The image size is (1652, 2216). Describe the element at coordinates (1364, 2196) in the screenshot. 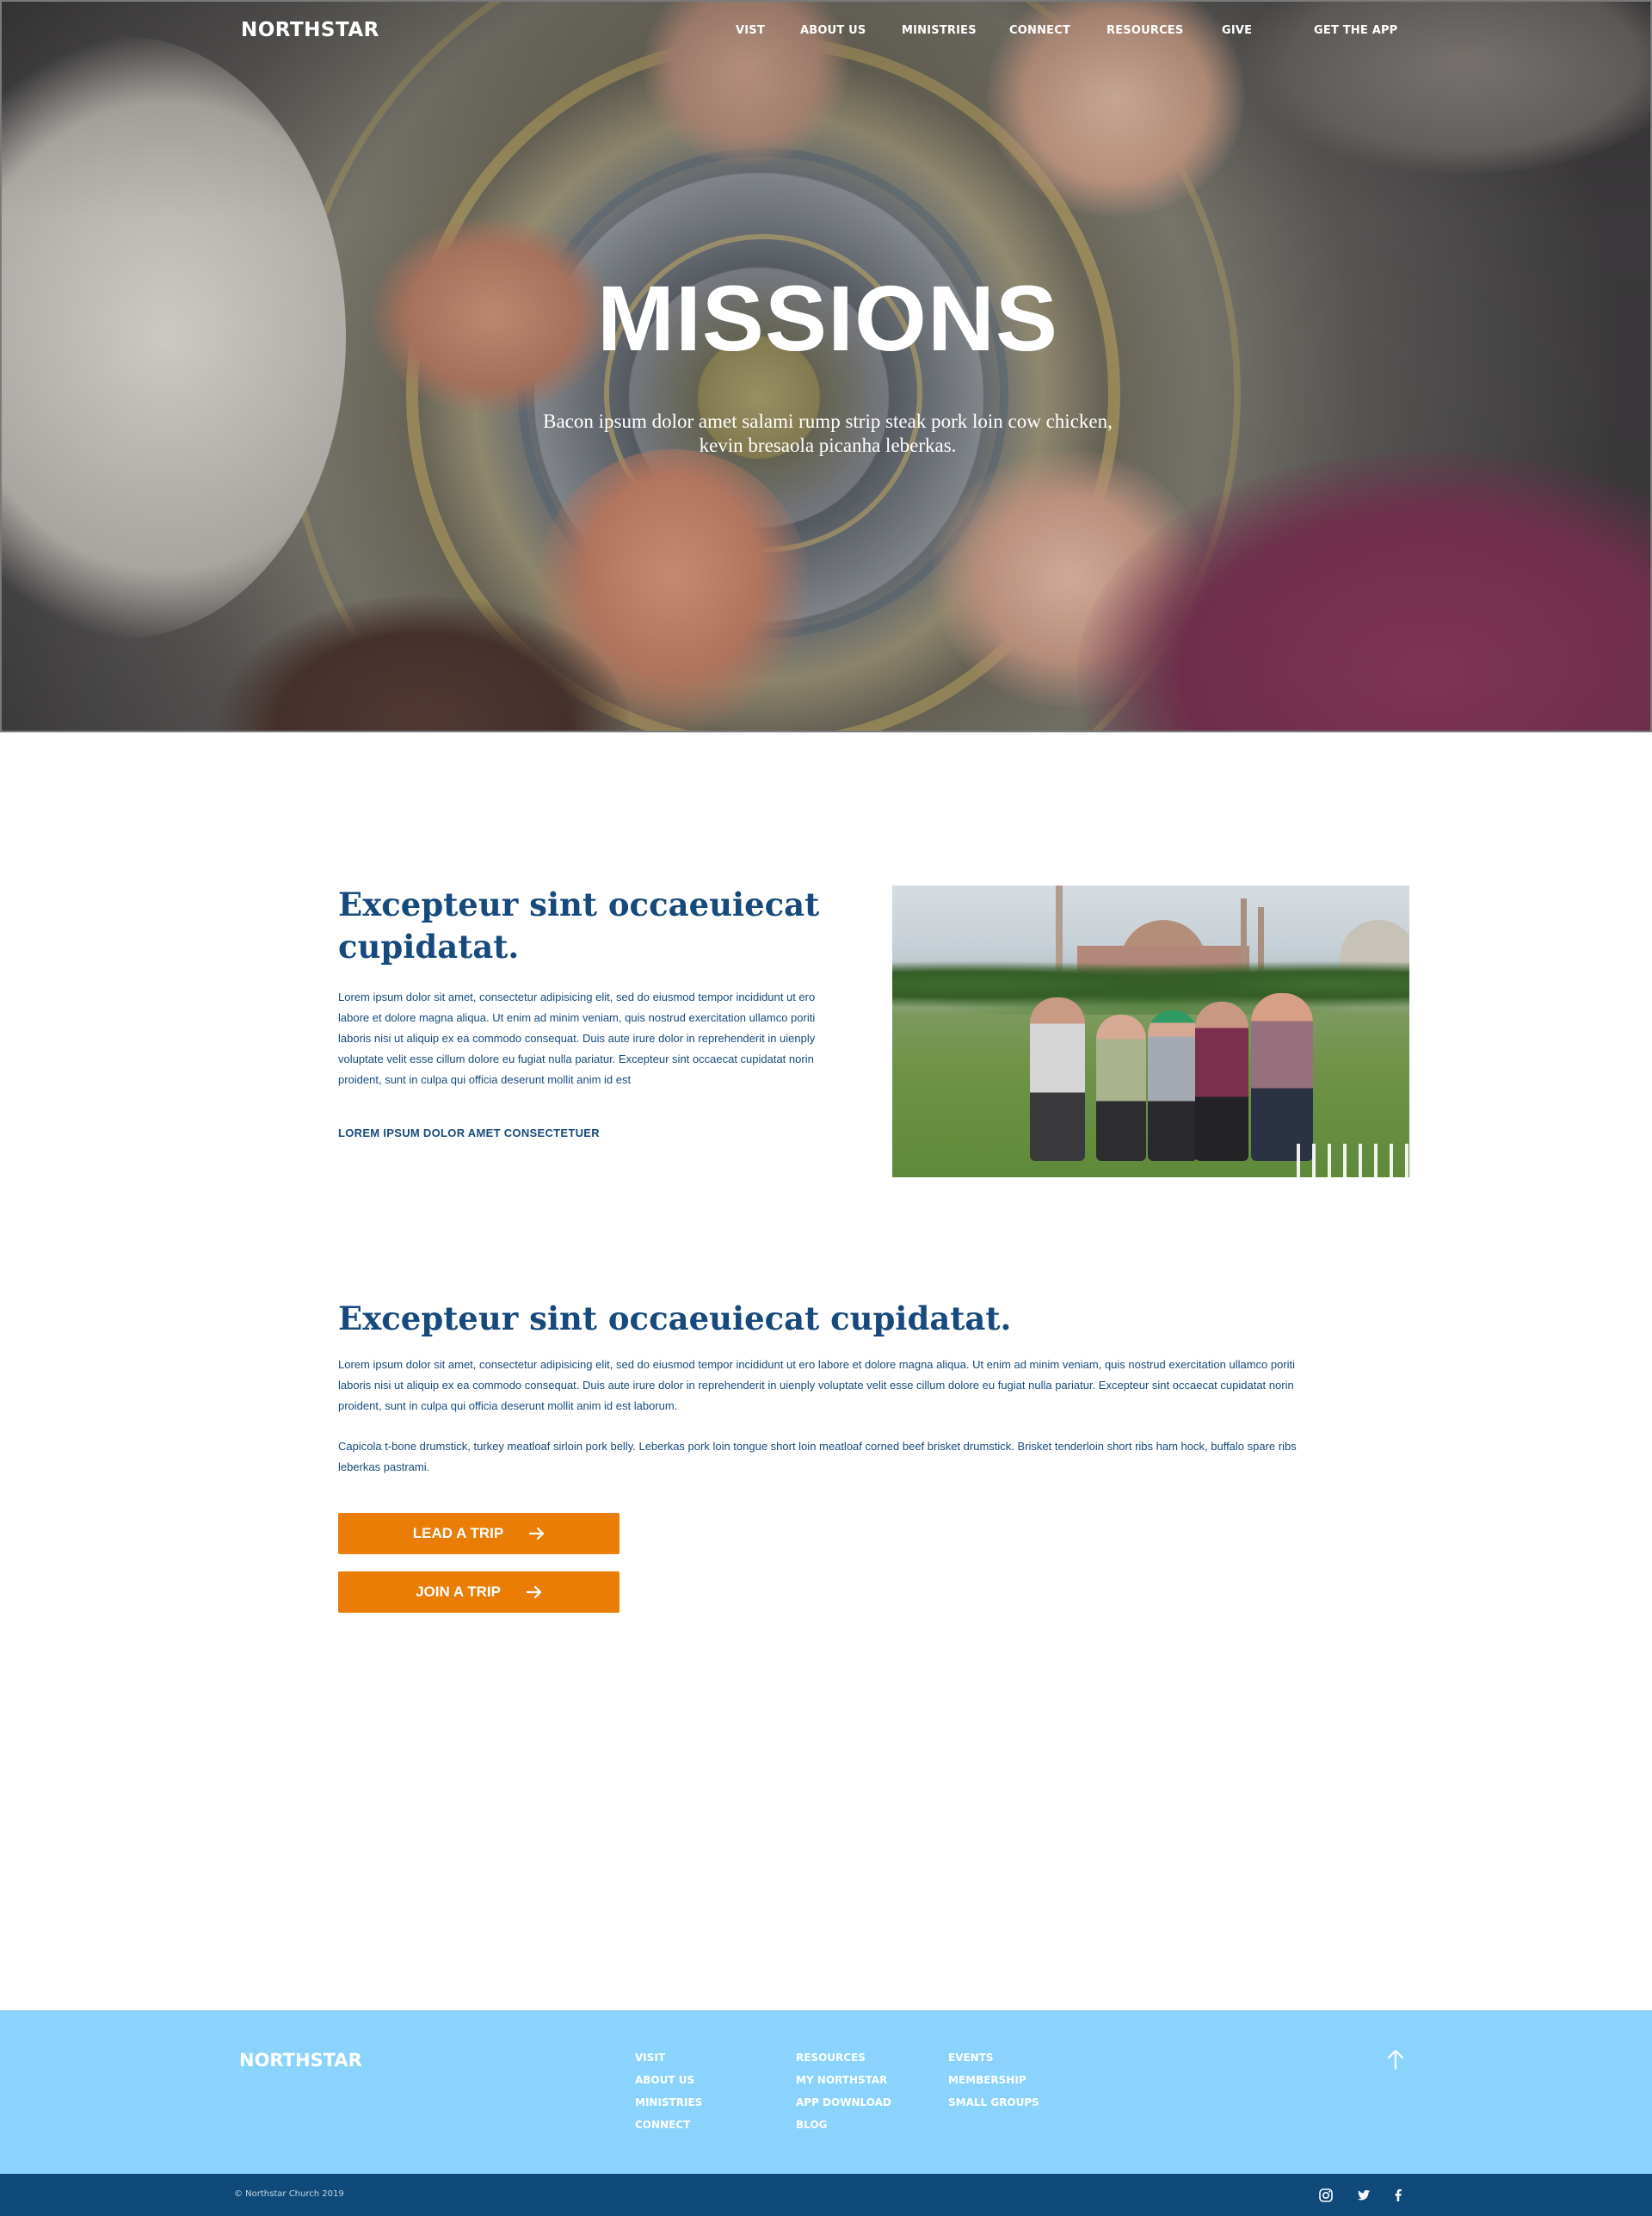

I see `twitter-icon` at that location.